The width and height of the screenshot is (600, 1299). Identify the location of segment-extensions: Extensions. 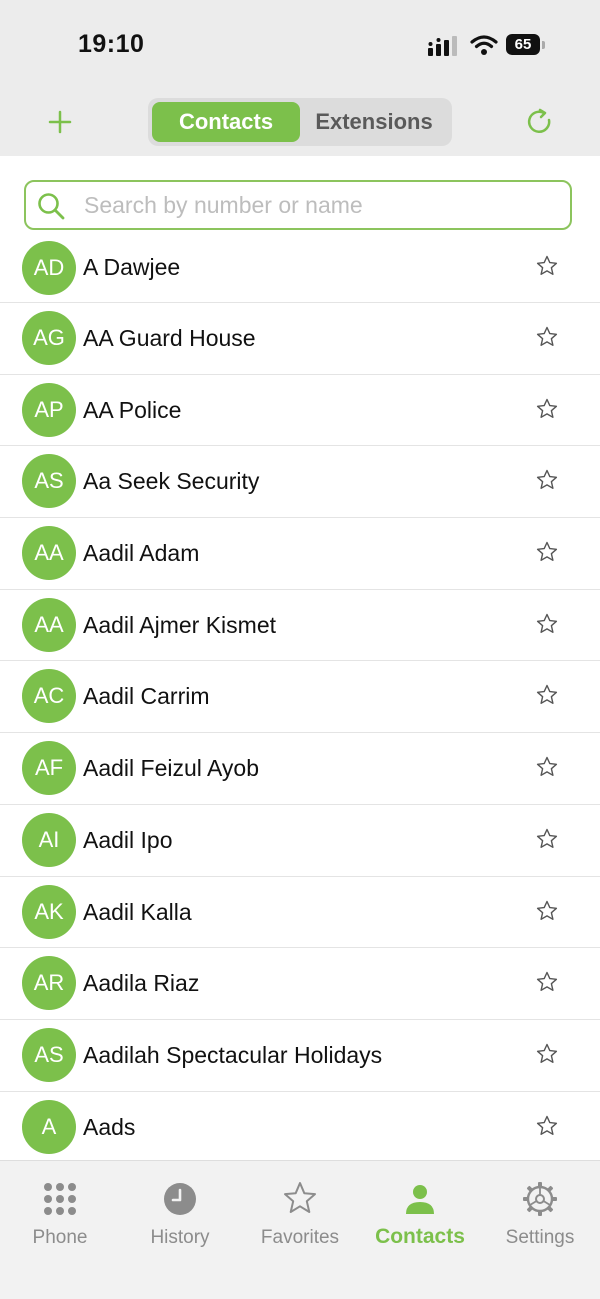
(374, 122).